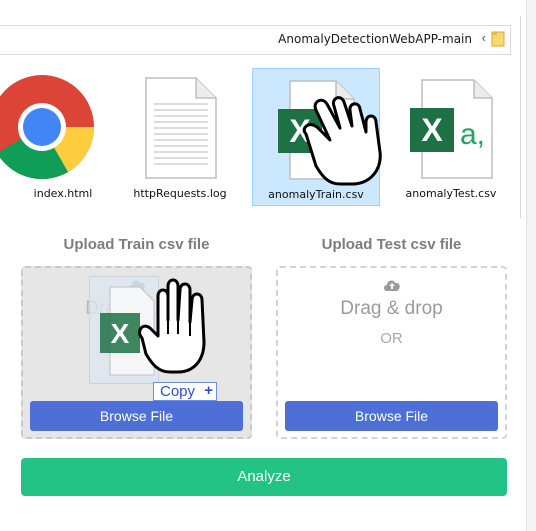 Image resolution: width=536 pixels, height=531 pixels. What do you see at coordinates (208, 390) in the screenshot?
I see `plus-icon: +` at bounding box center [208, 390].